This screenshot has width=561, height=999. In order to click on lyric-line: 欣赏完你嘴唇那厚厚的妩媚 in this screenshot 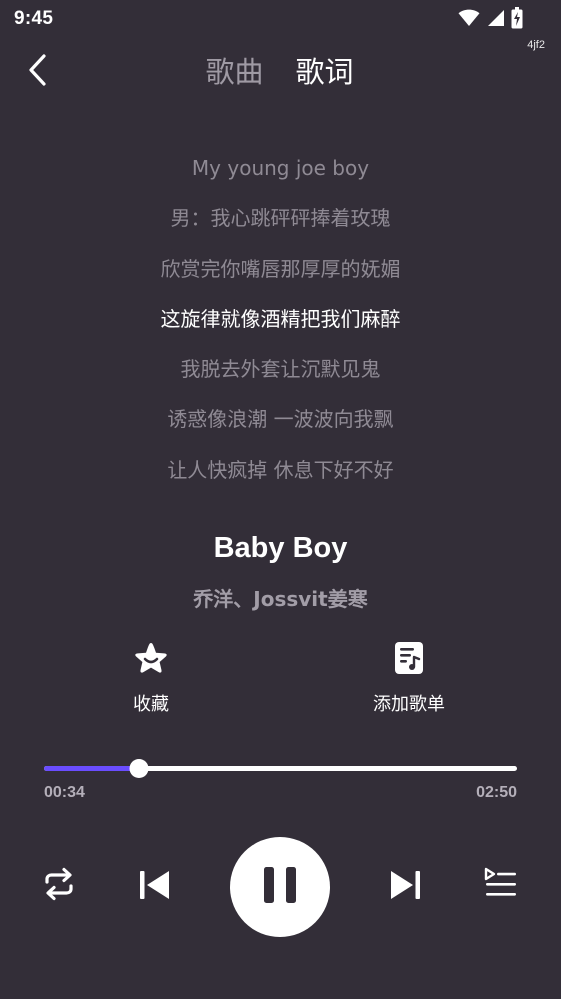, I will do `click(280, 268)`.